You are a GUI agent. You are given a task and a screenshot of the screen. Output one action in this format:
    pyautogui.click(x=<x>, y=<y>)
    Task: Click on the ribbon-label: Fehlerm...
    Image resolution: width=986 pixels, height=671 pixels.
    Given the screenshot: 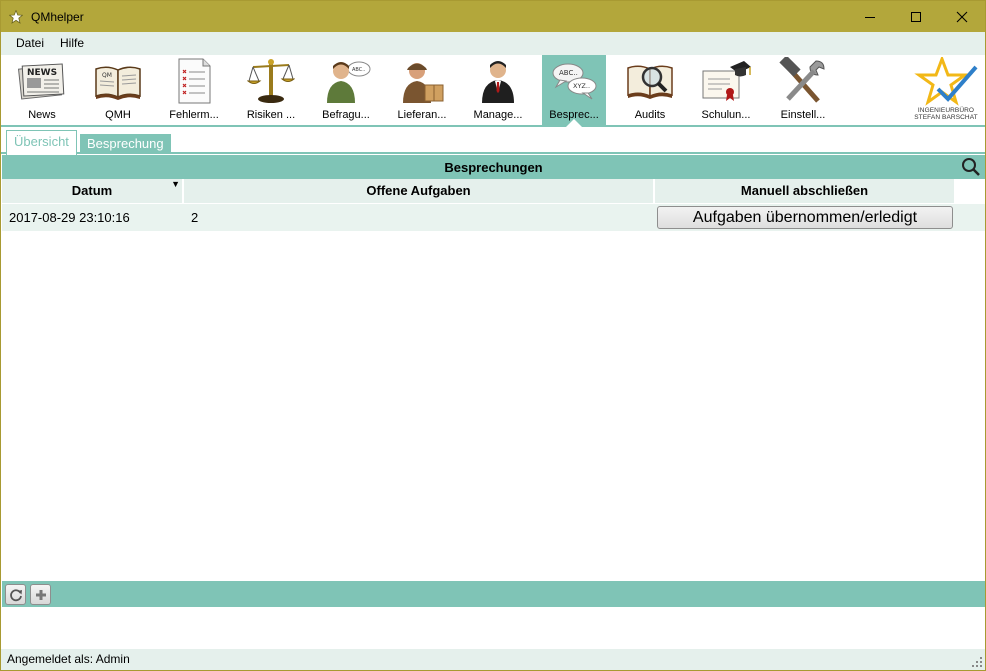 What is the action you would take?
    pyautogui.click(x=194, y=115)
    